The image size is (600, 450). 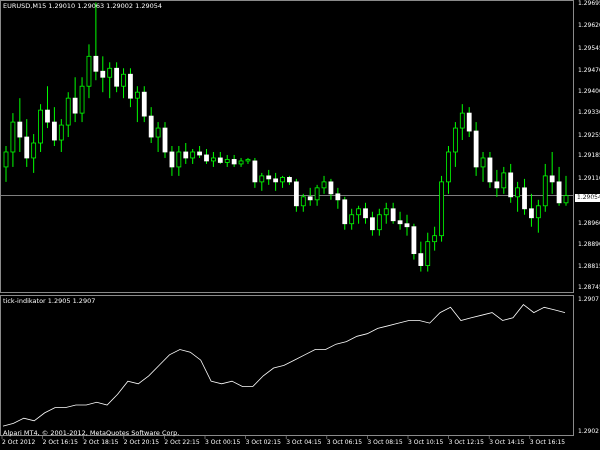 What do you see at coordinates (589, 3) in the screenshot?
I see `price-tick-label: 1.29695` at bounding box center [589, 3].